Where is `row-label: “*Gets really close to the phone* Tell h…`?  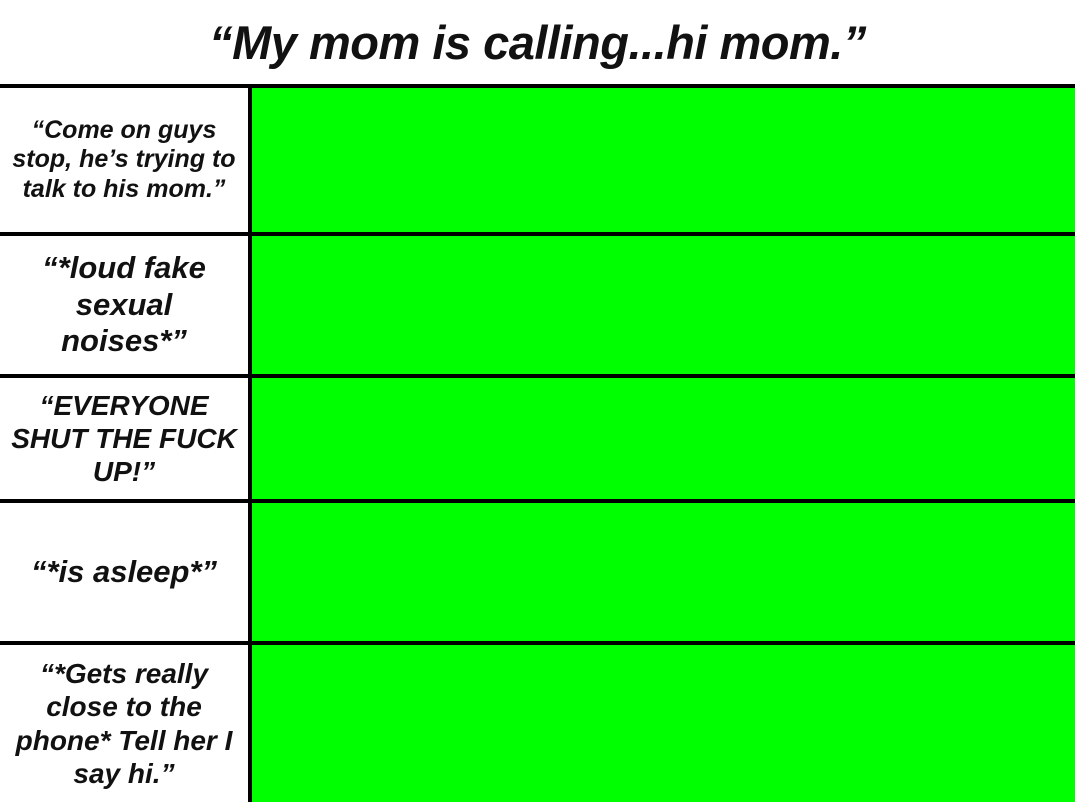
row-label: “*Gets really close to the phone* Tell h… is located at coordinates (124, 723).